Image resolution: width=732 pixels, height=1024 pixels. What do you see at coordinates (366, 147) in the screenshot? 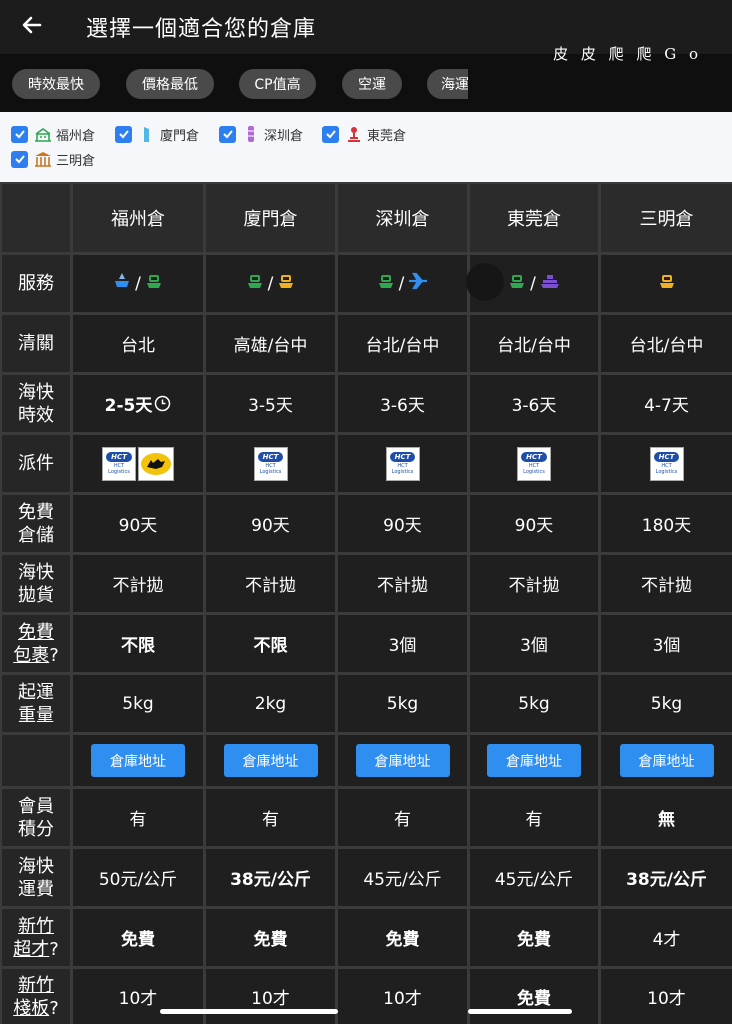
I see `warehouse-filter: 福州倉 廈門倉 深圳倉 東莞倉 三明倉` at bounding box center [366, 147].